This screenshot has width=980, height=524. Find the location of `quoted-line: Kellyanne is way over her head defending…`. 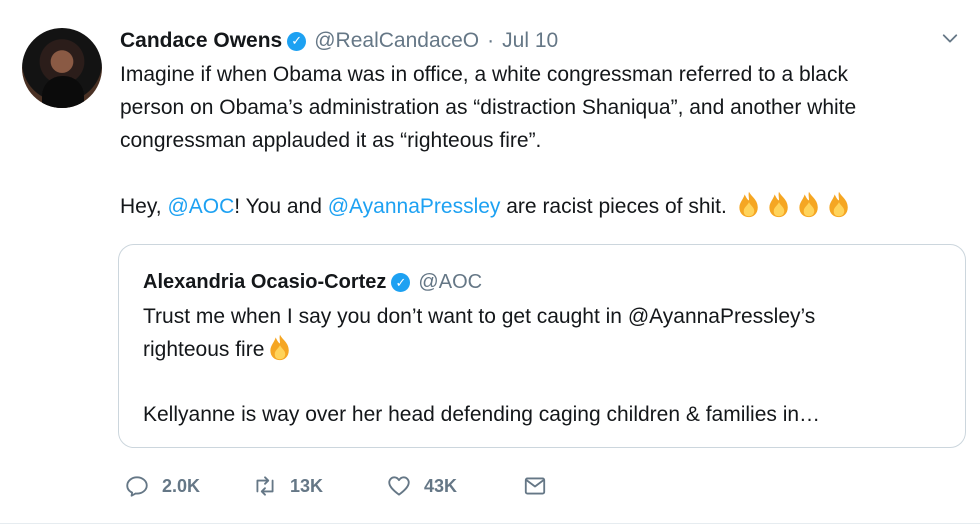

quoted-line: Kellyanne is way over her head defending… is located at coordinates (482, 414).